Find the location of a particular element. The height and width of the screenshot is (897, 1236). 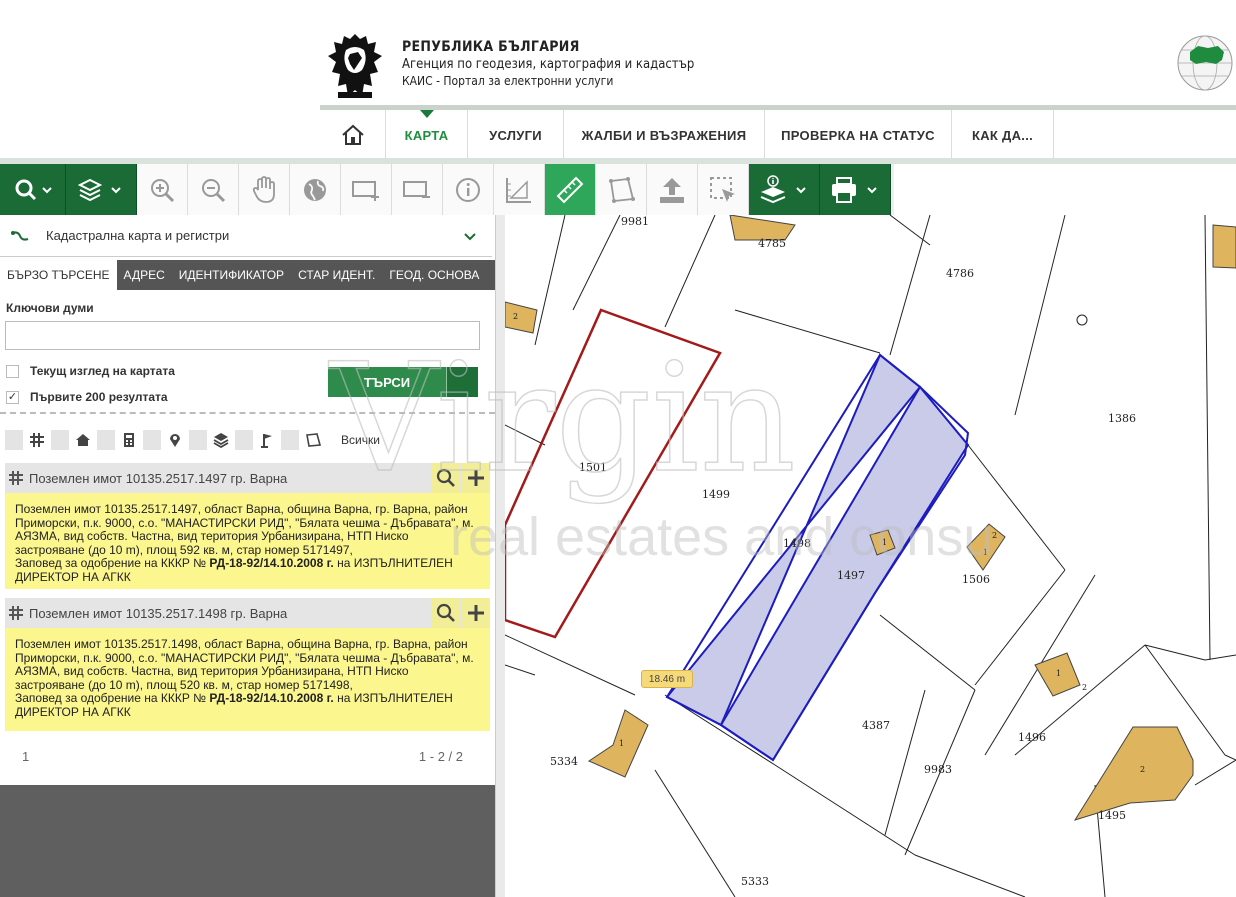

search-tool-button is located at coordinates (33, 189).